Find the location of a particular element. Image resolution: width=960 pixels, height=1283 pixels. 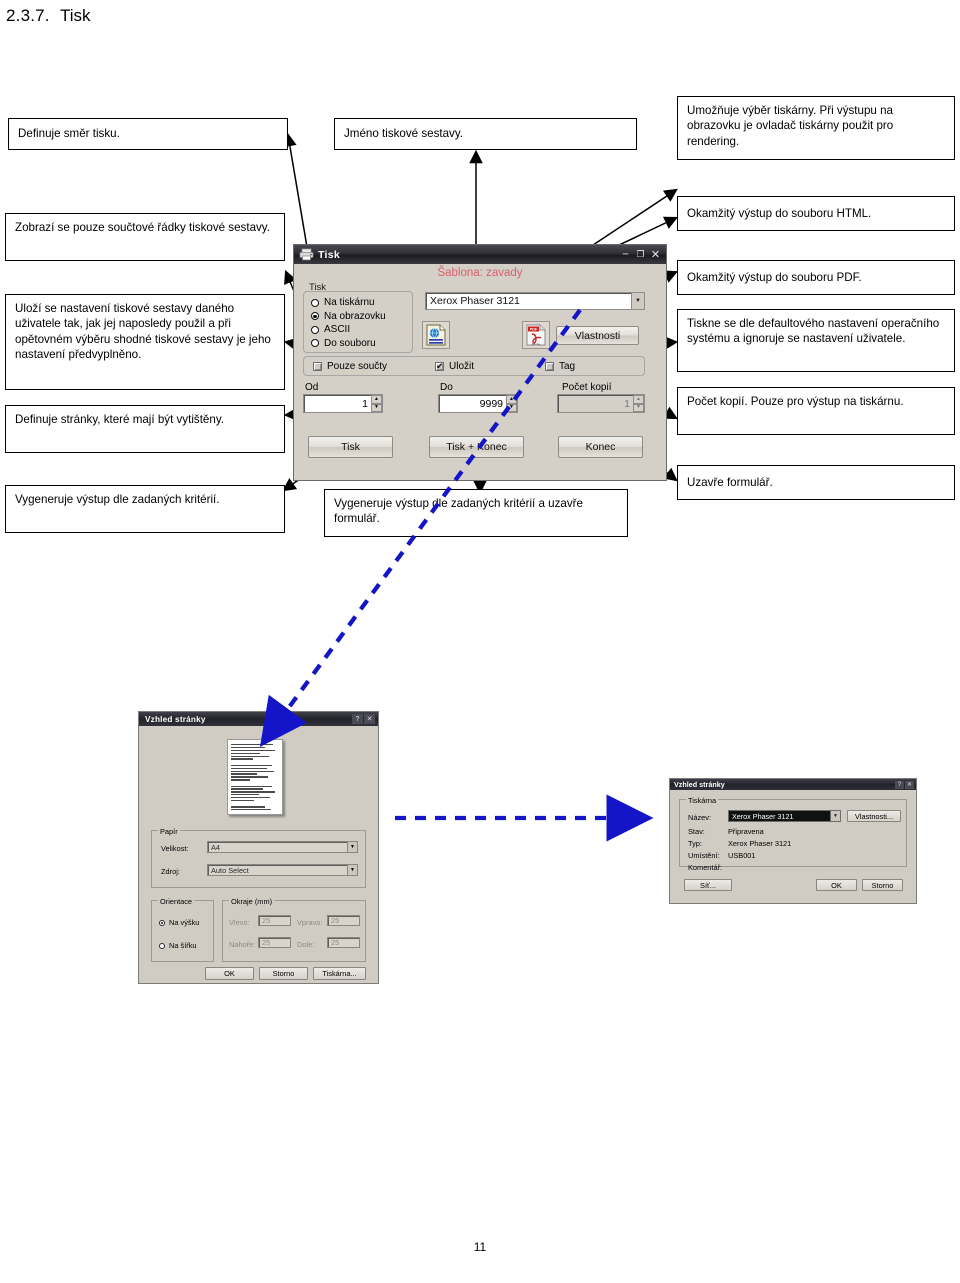

page-setup-cancel-button: Storno is located at coordinates (283, 973).